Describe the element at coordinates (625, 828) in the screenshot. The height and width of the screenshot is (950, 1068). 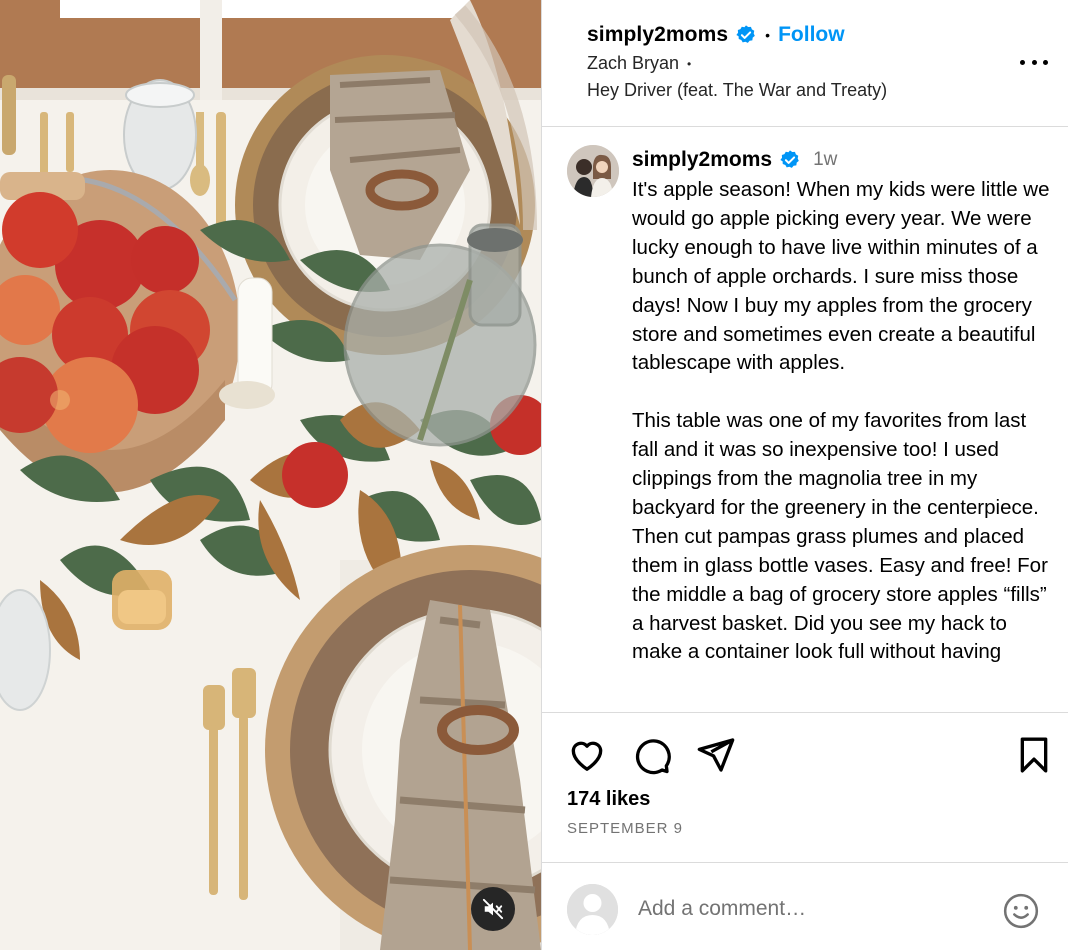
I see `post-date: SEPTEMBER 9` at that location.